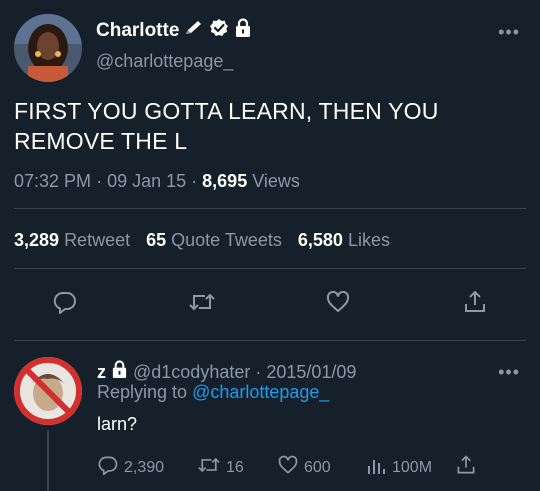 This screenshot has height=491, width=540. I want to click on reply-retweet-button: 16, so click(237, 467).